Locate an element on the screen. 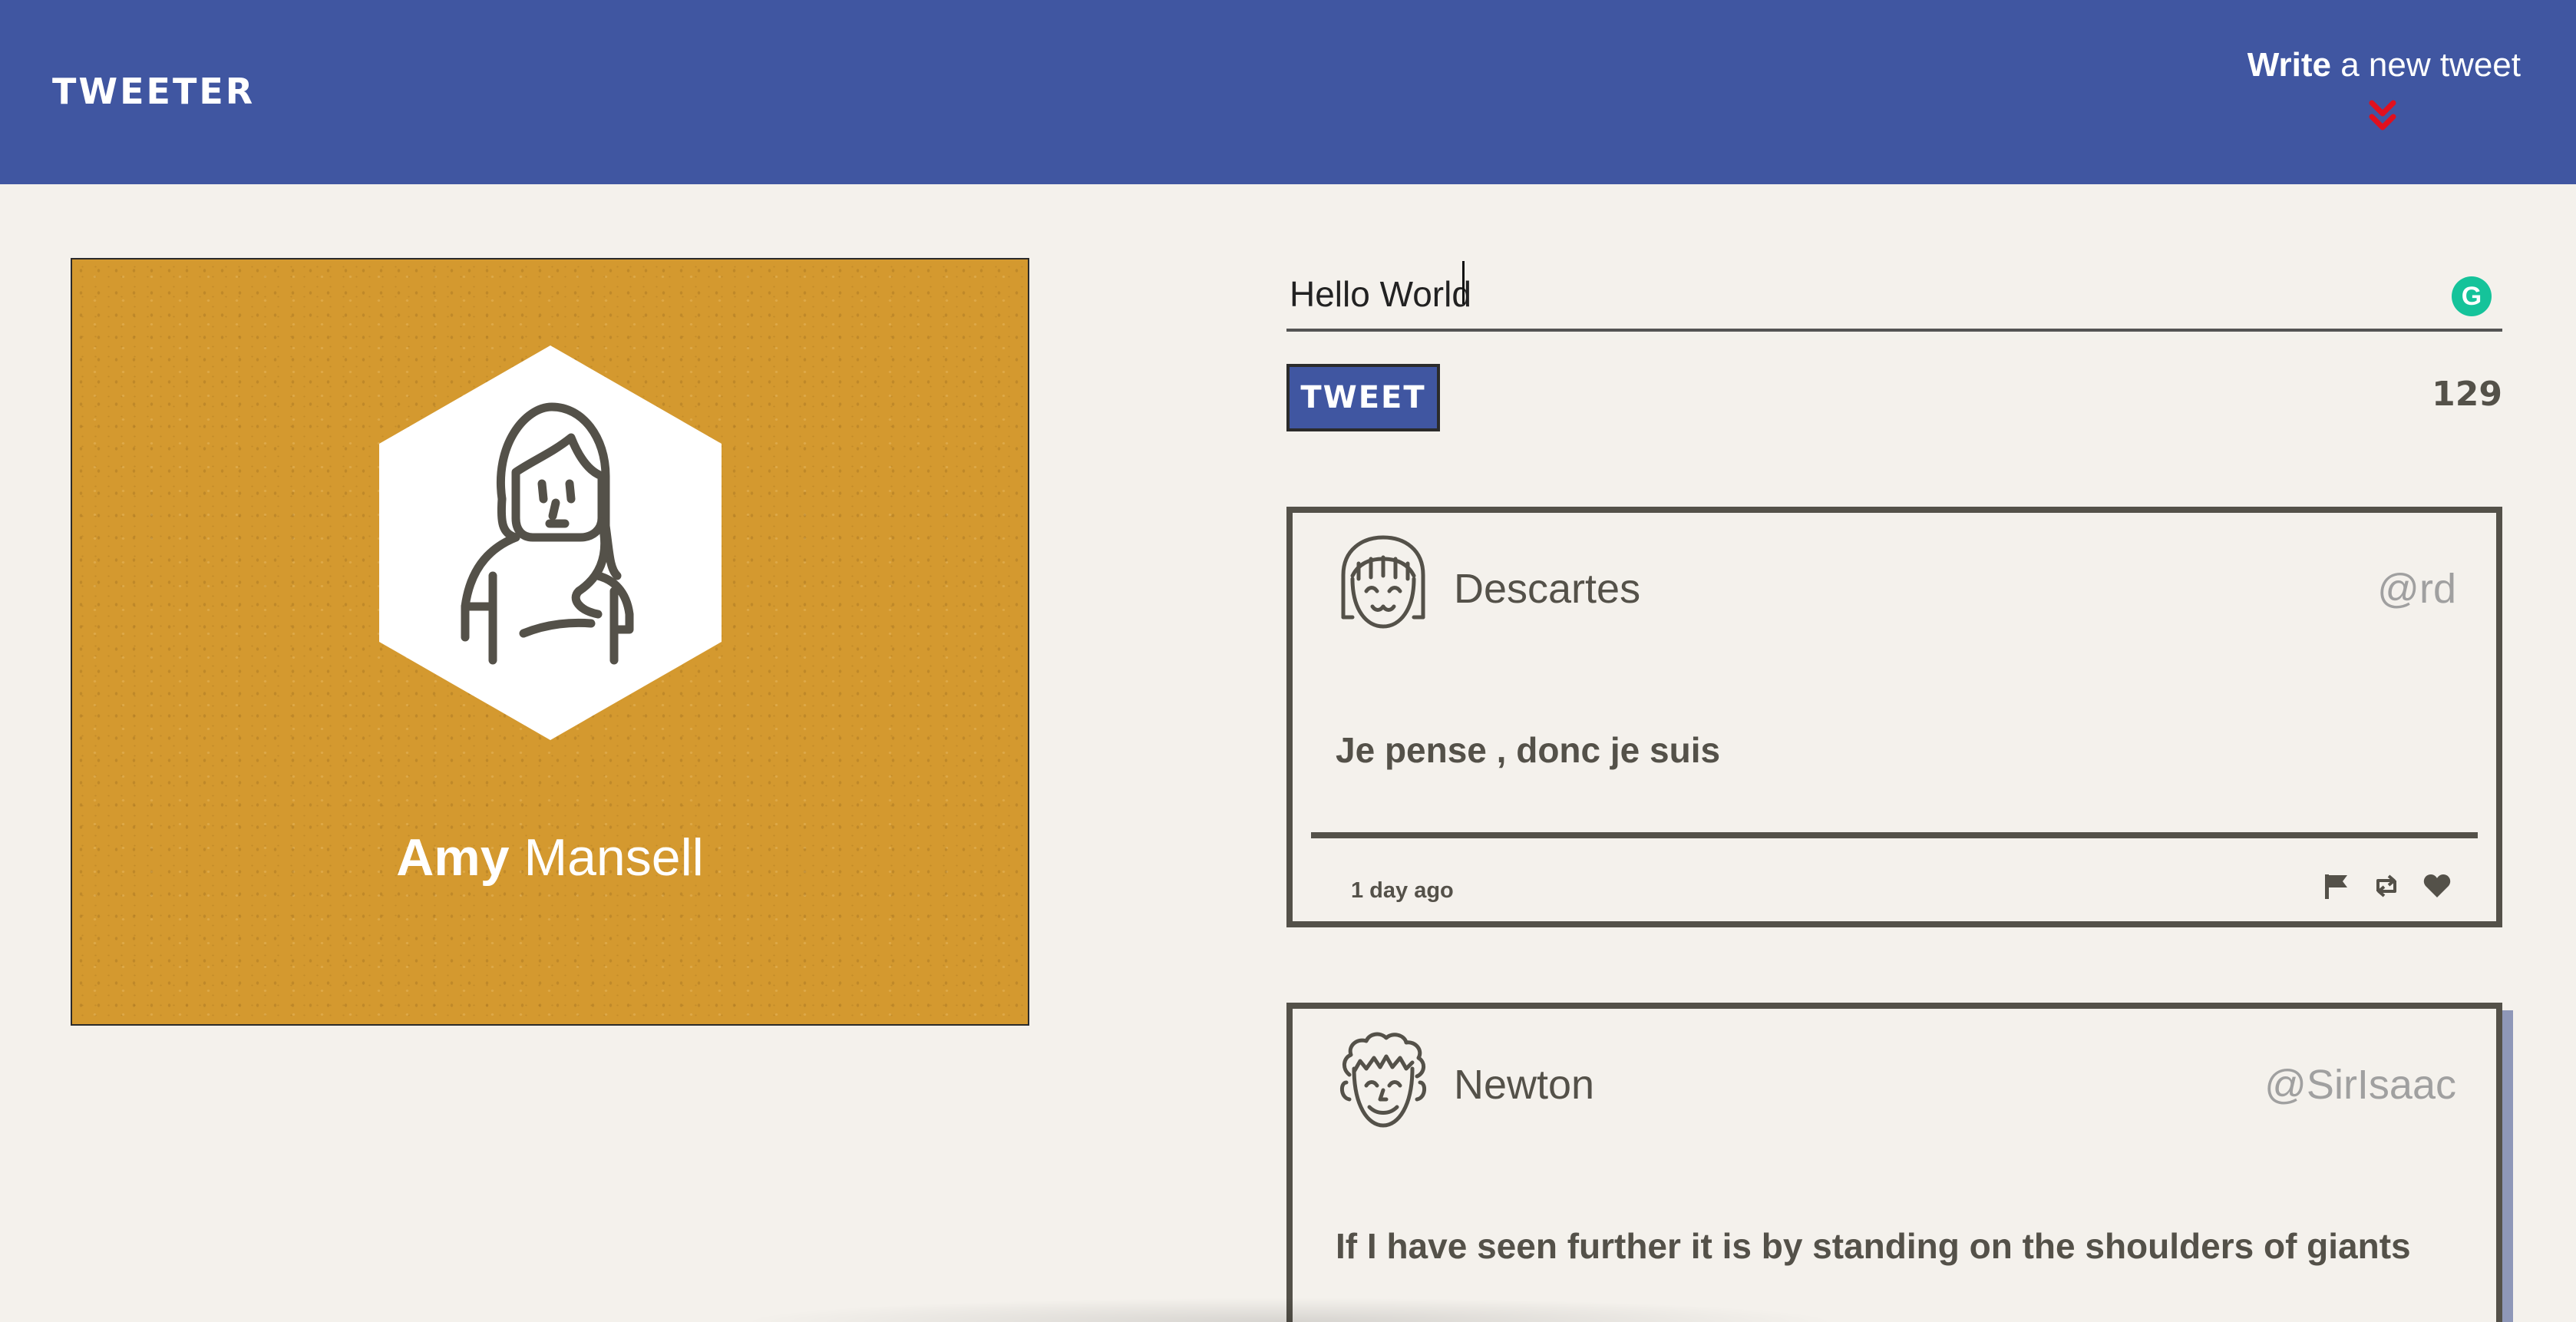  compose-tweet-form: G TWEET 129 is located at coordinates (1894, 342).